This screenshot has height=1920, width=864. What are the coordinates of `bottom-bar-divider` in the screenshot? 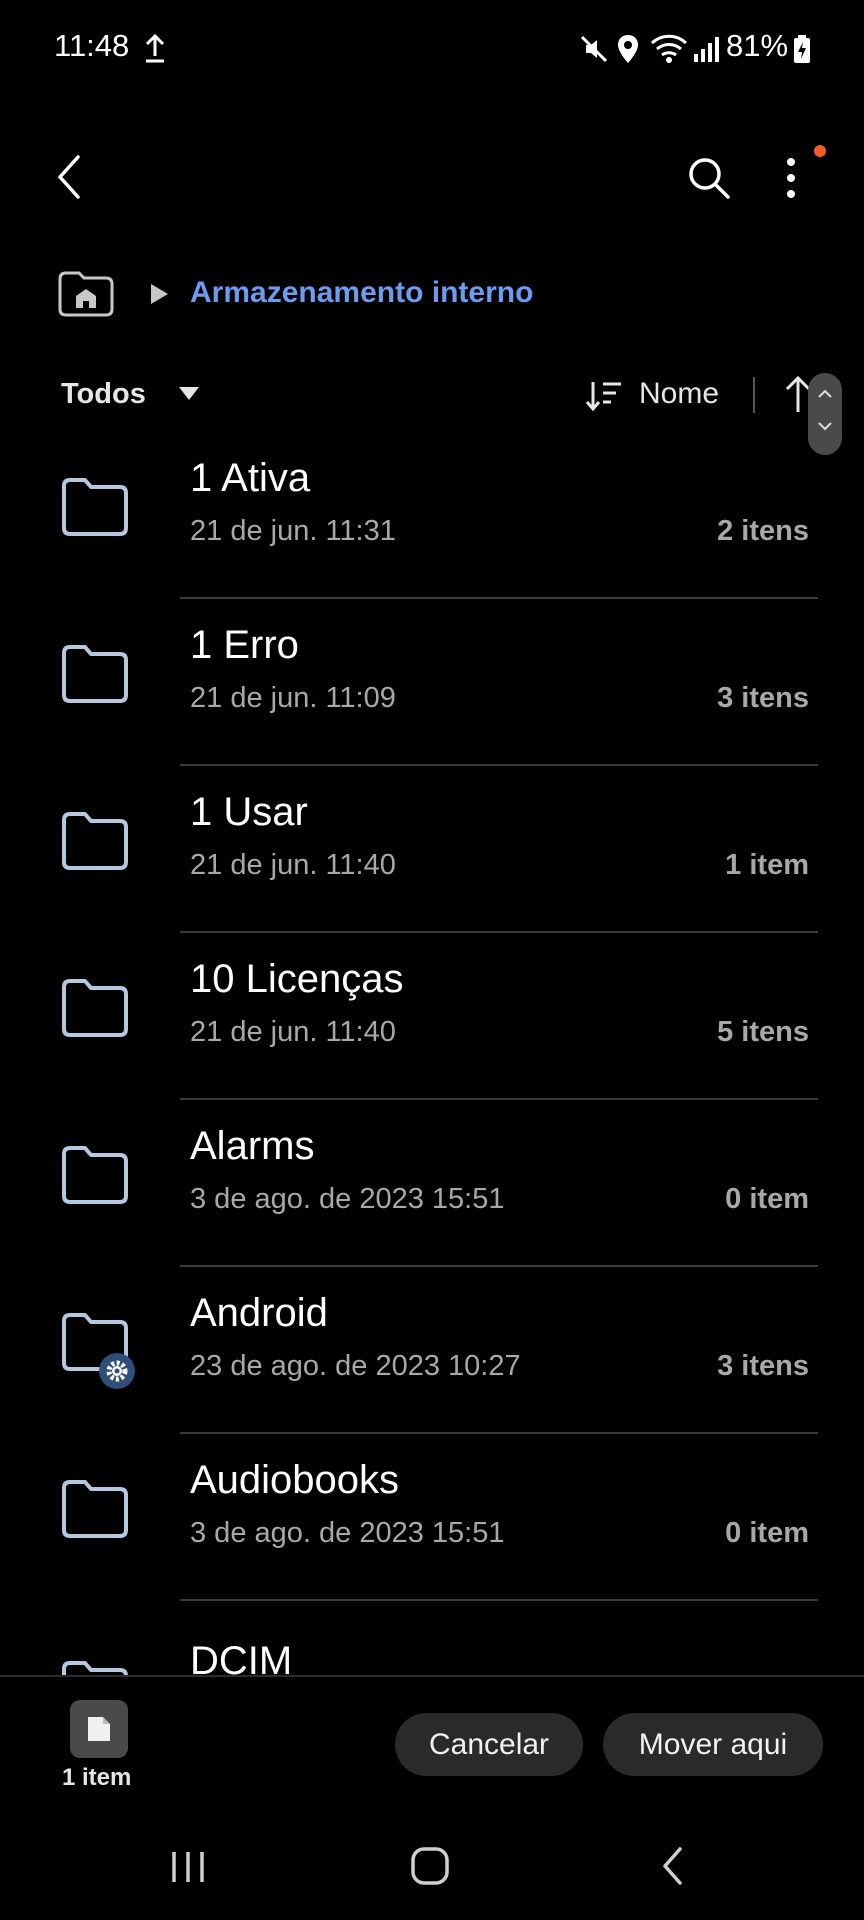 It's located at (432, 1676).